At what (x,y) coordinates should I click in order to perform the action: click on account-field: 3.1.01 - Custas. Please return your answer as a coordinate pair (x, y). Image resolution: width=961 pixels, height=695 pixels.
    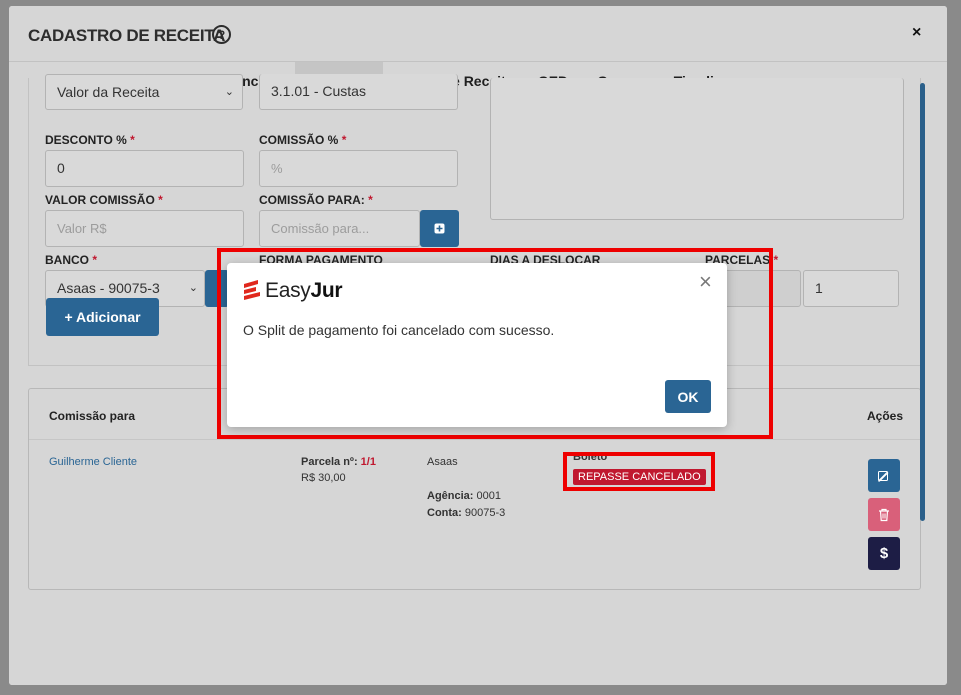
    Looking at the image, I should click on (358, 92).